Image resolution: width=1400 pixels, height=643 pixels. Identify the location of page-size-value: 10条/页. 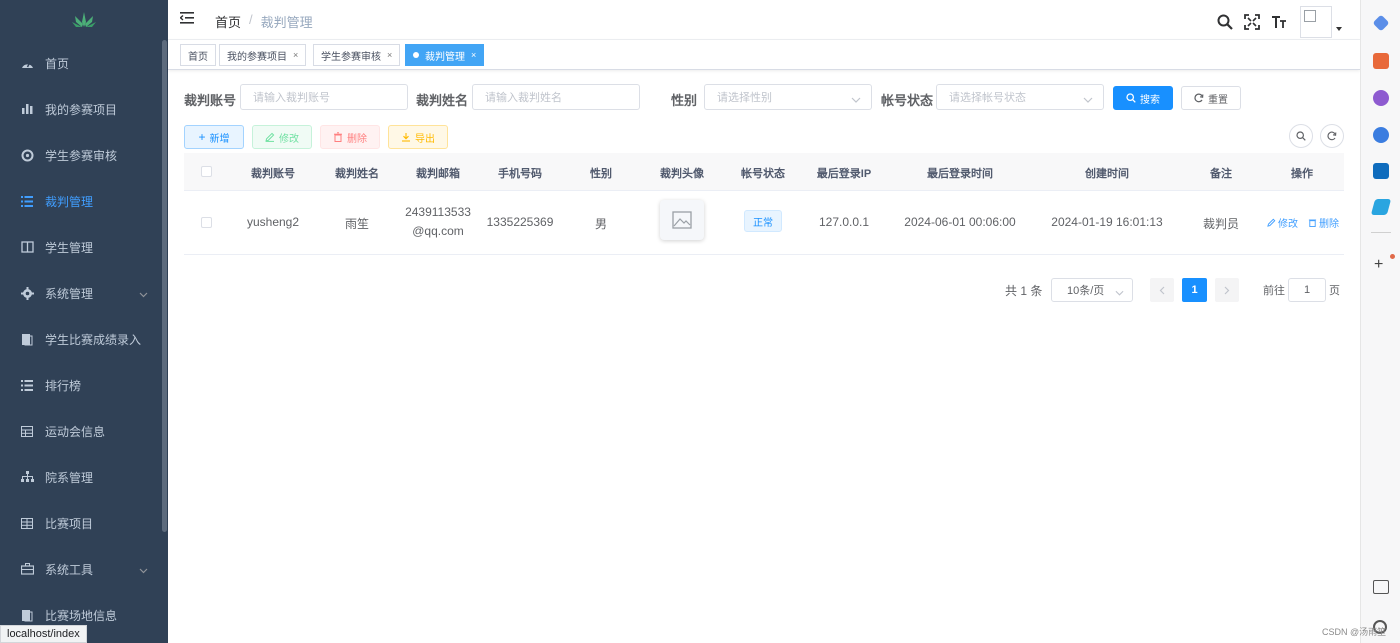
(1086, 291).